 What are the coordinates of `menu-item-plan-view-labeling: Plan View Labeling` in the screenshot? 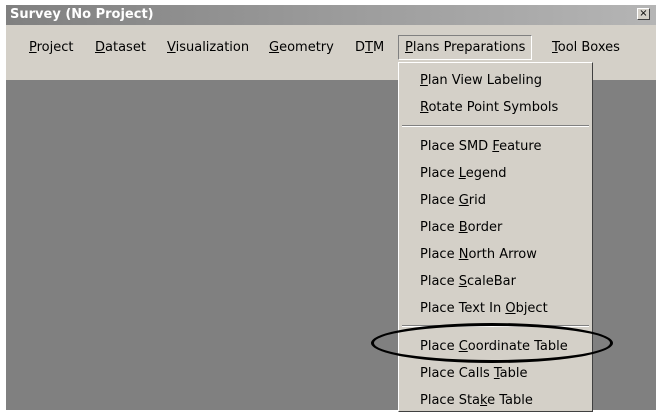 It's located at (495, 80).